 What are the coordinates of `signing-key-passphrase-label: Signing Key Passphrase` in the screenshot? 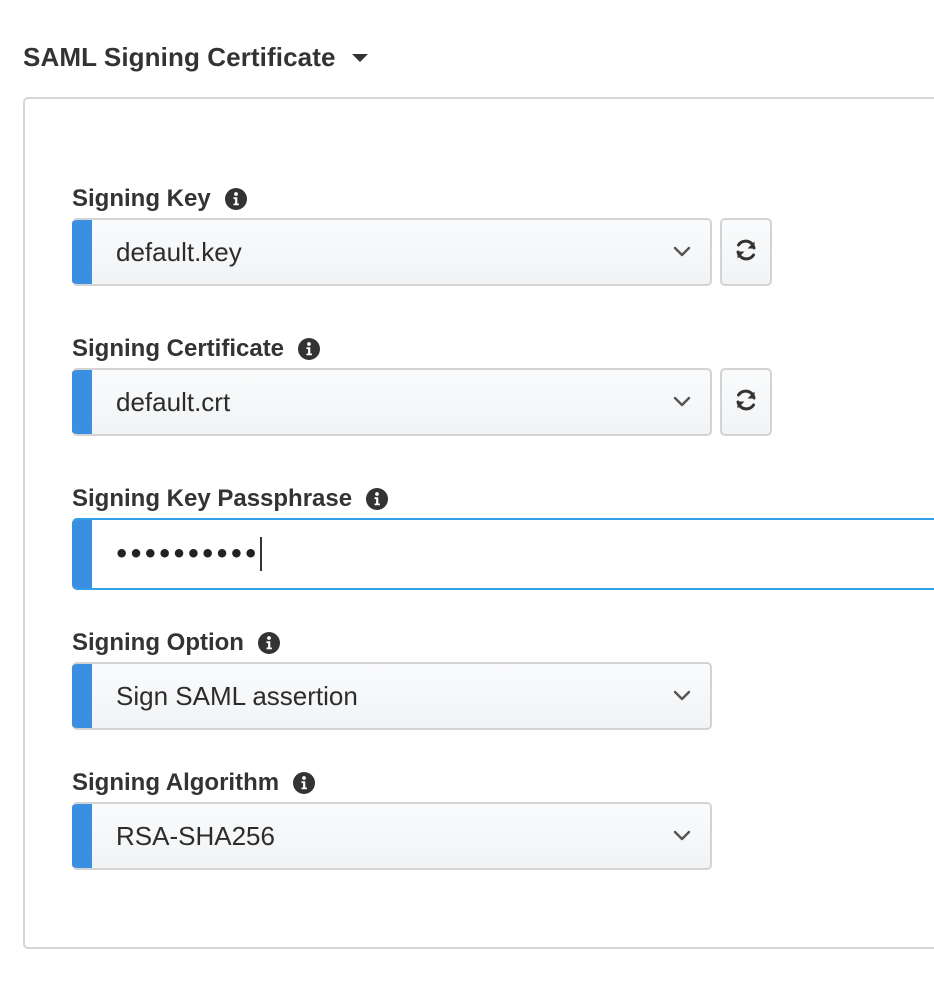 It's located at (230, 499).